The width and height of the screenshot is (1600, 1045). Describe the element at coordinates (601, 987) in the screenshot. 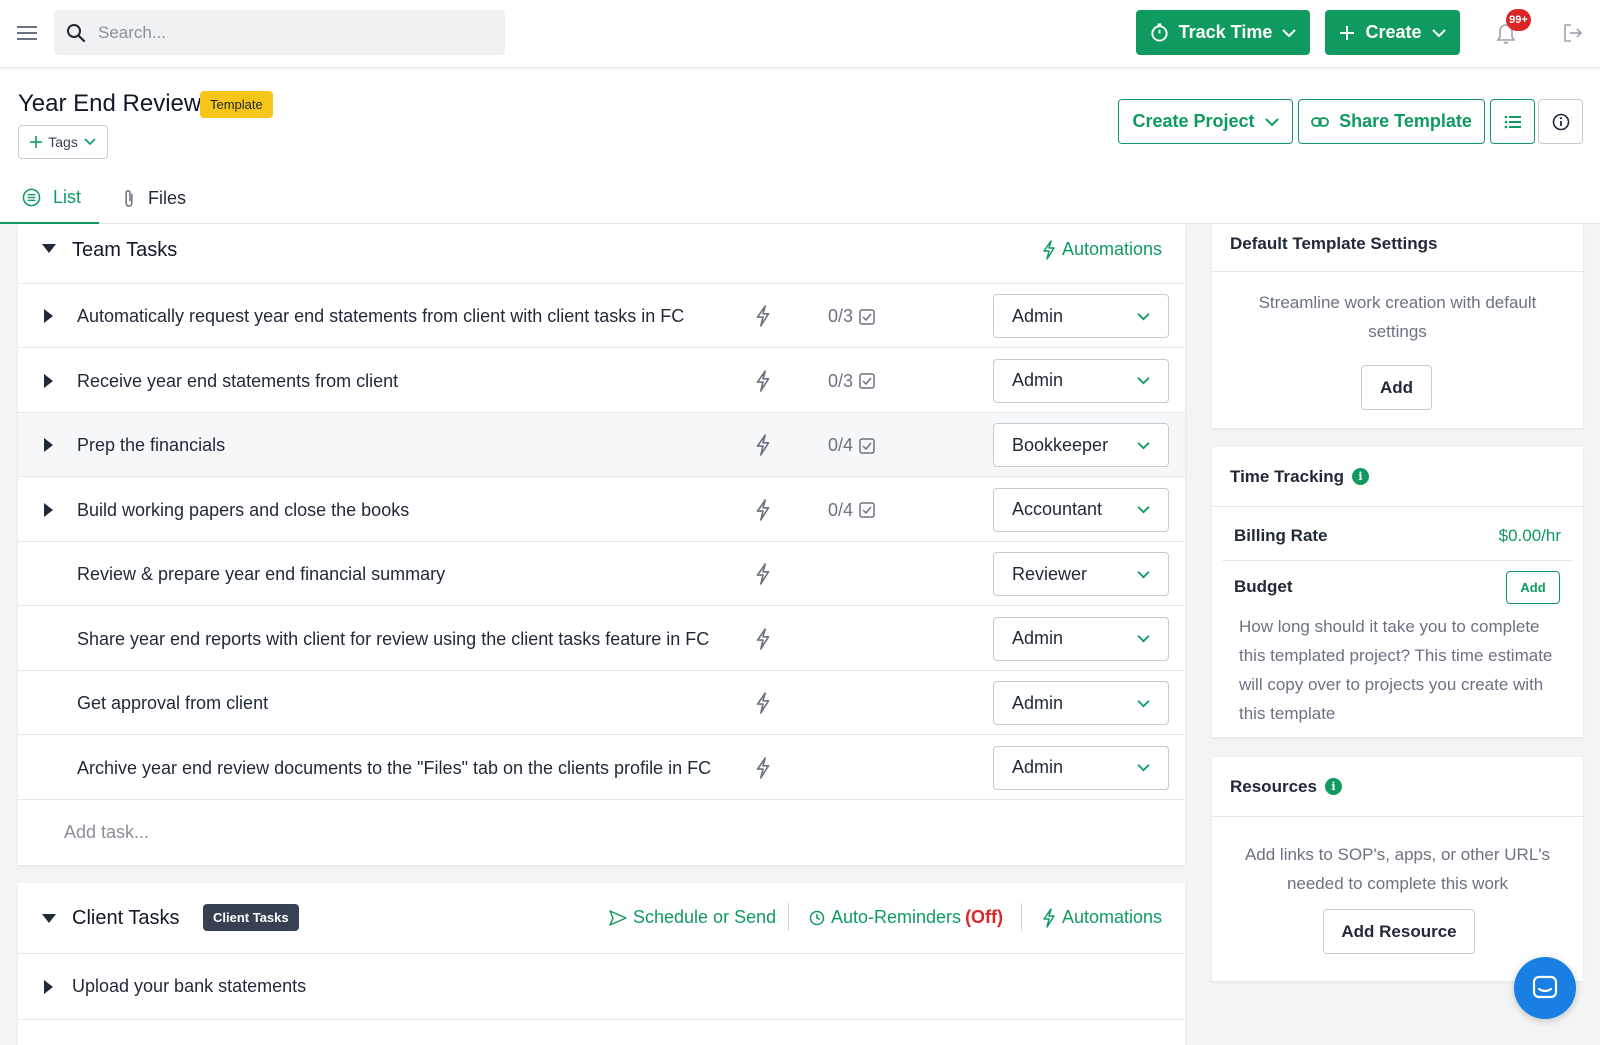

I see `client-task-row: Upload your bank statements` at that location.